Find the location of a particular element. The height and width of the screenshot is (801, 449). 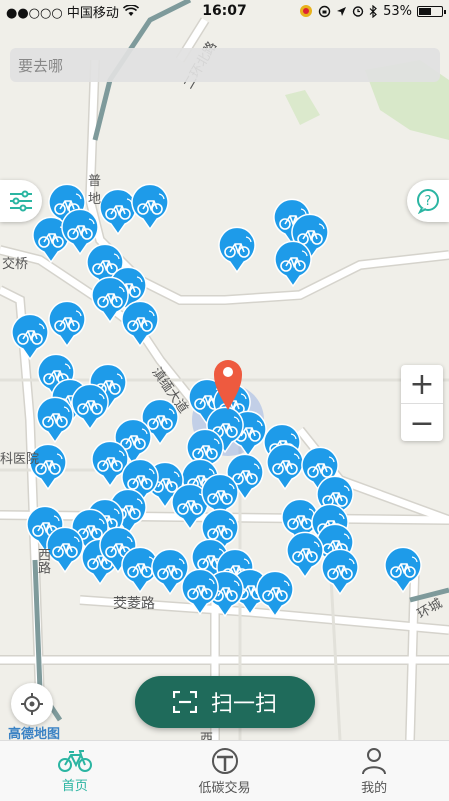

tab-mine: 我的 is located at coordinates (374, 771).